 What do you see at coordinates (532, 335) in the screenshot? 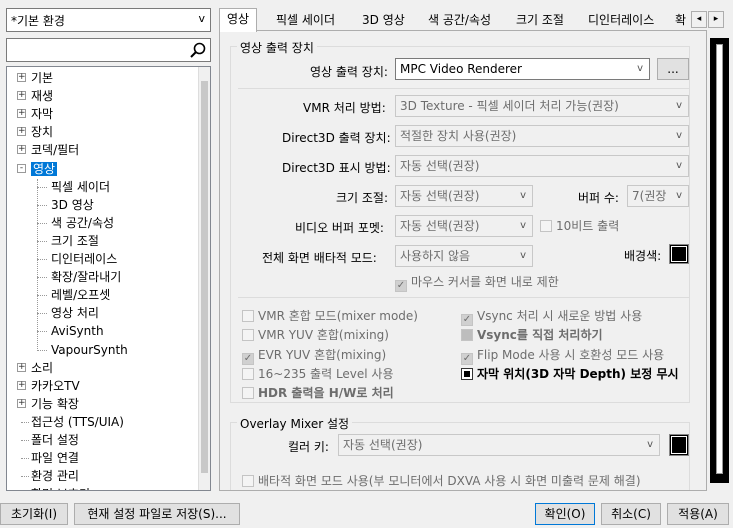
I see `vsync-manual-checkbox: Vsync를 직접 처리하기` at bounding box center [532, 335].